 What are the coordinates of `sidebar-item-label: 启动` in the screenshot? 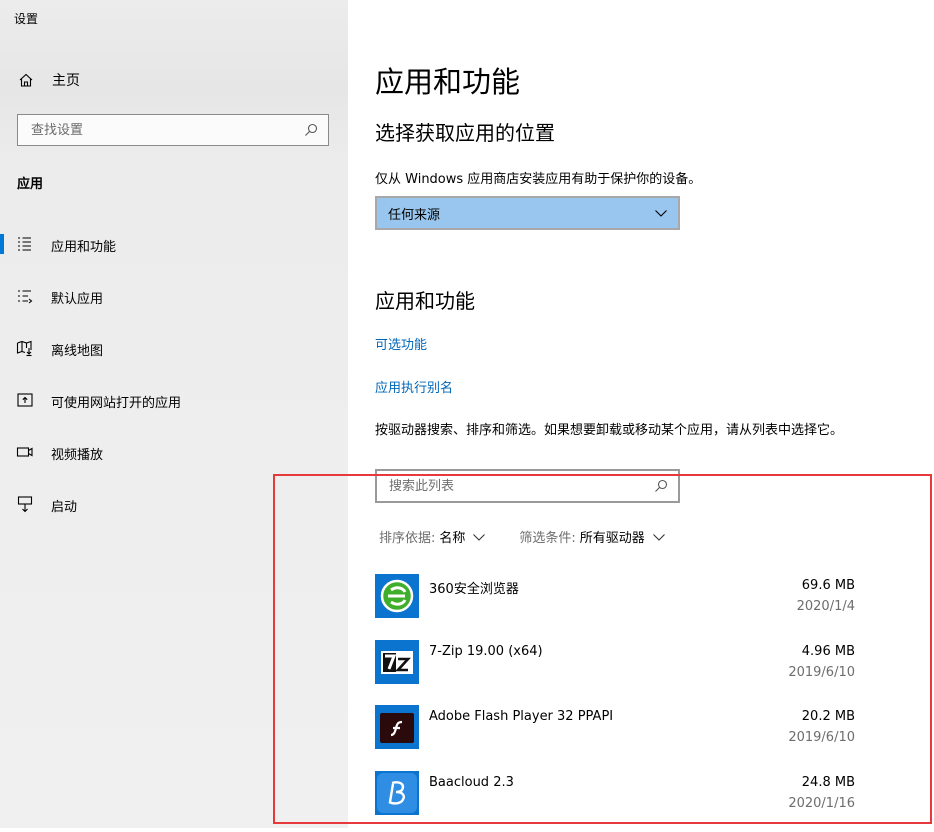 It's located at (64, 505).